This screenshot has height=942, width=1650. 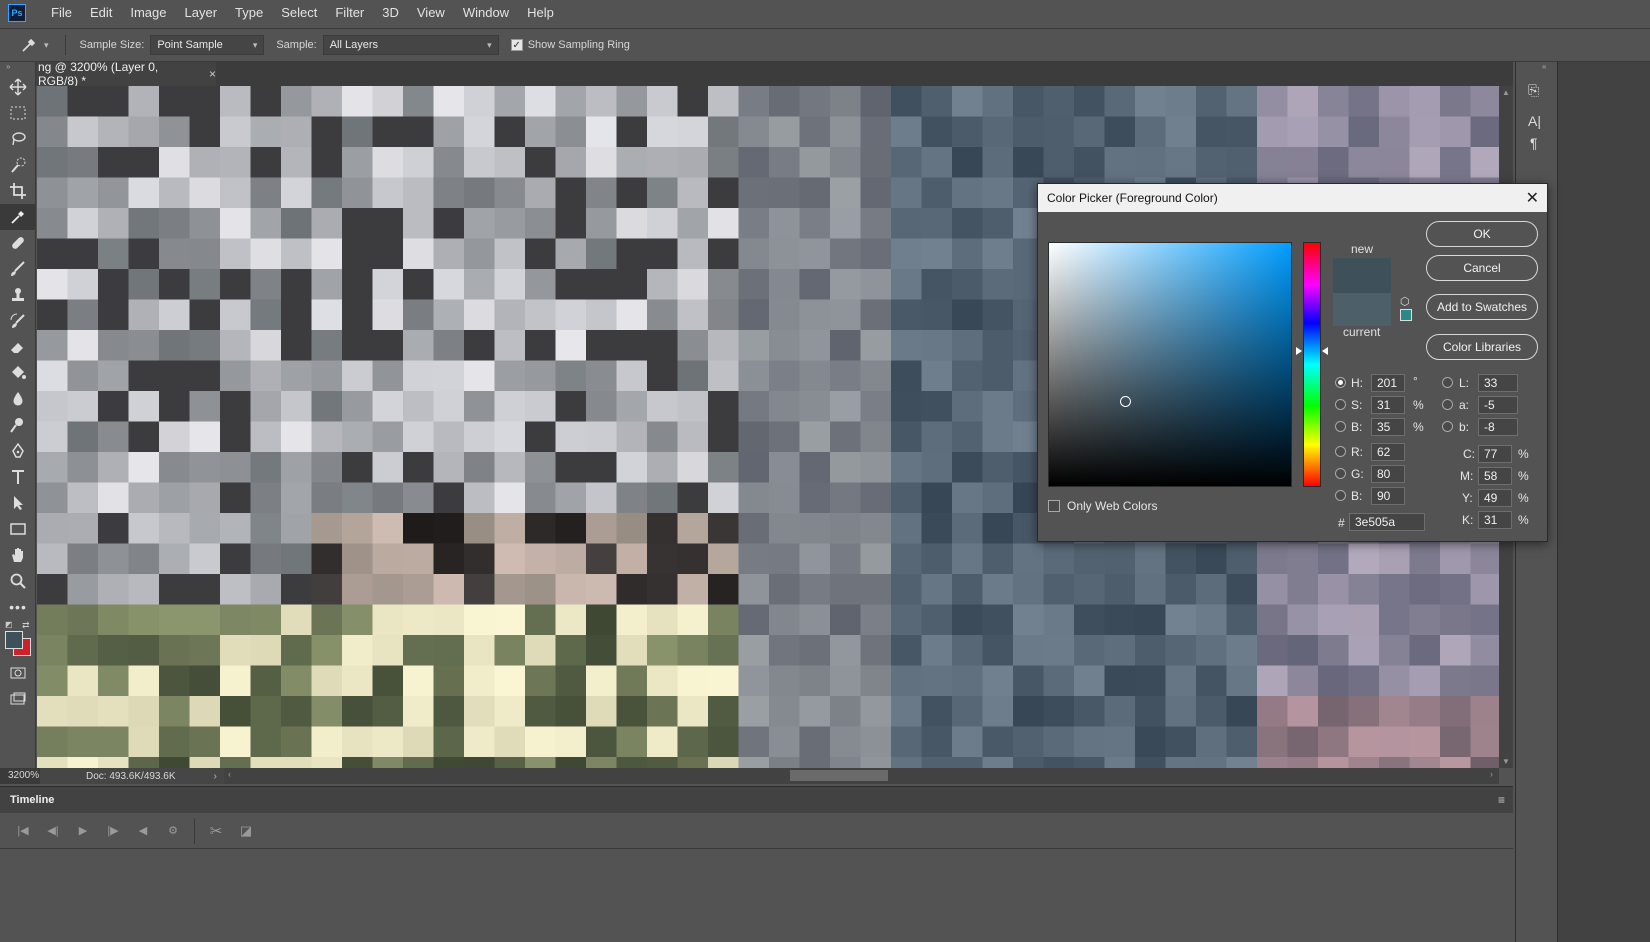 What do you see at coordinates (1299, 351) in the screenshot?
I see `hue-slider-left-arrow` at bounding box center [1299, 351].